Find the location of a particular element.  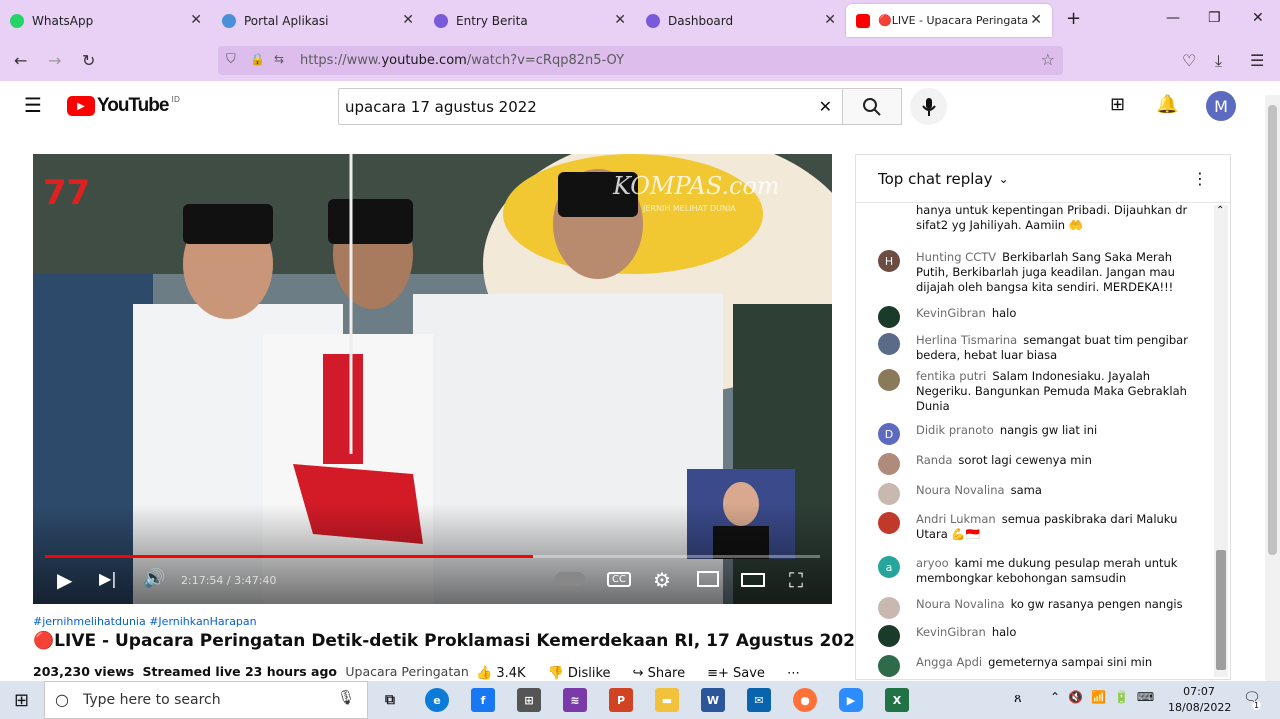

chat-author: Randa is located at coordinates (934, 460).